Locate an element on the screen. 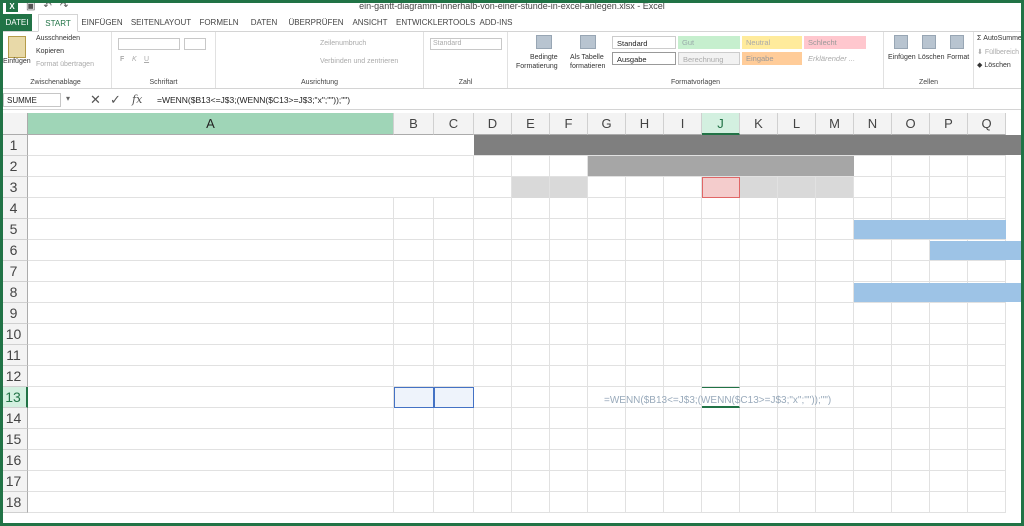 This screenshot has width=1024, height=526. row-header-11: 11 is located at coordinates (14, 355).